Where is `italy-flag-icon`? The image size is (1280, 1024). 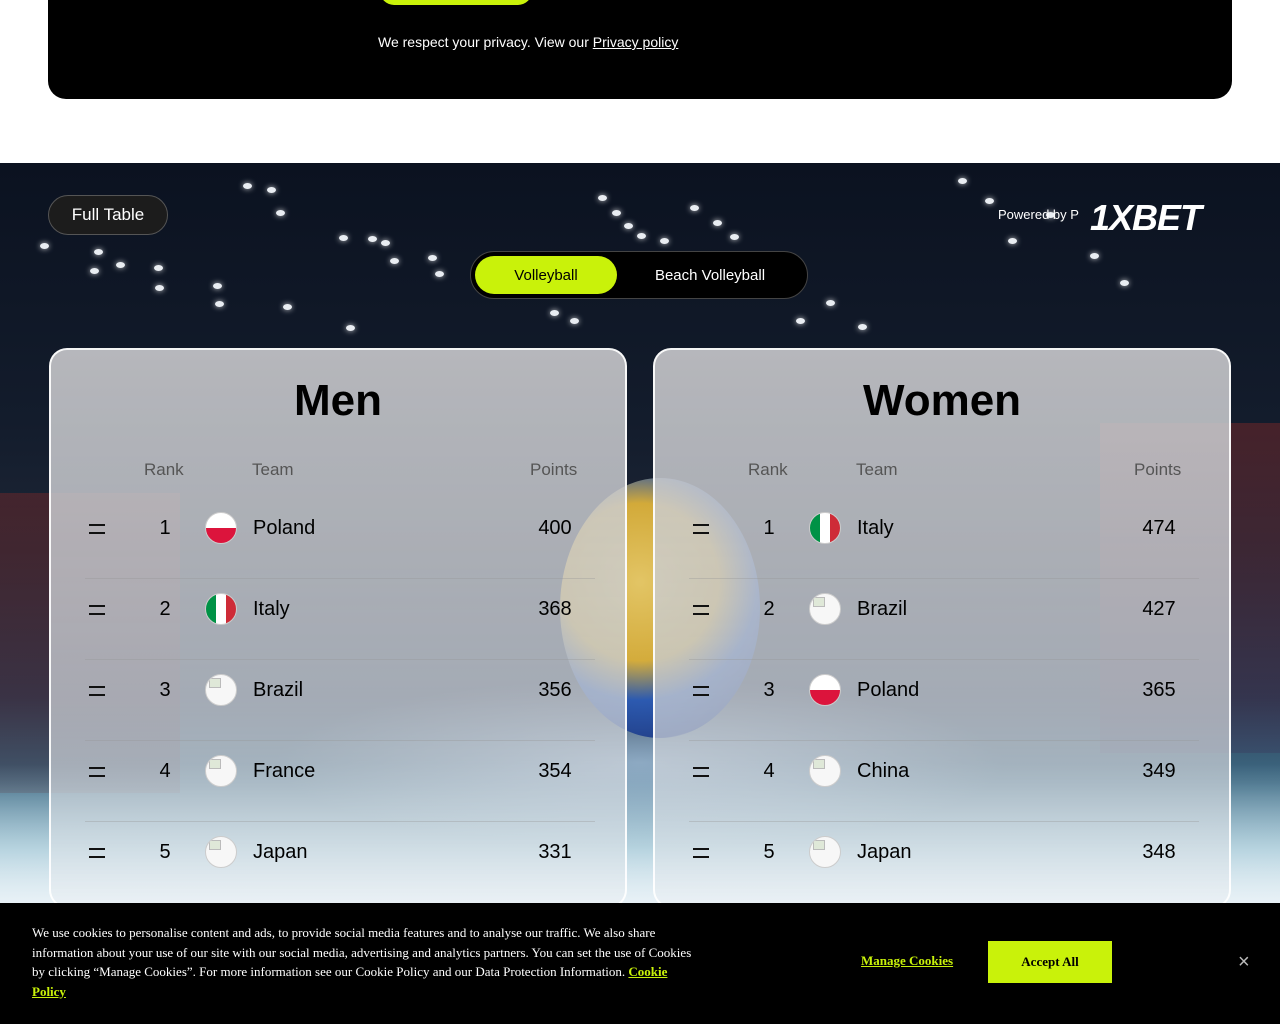
italy-flag-icon is located at coordinates (221, 609).